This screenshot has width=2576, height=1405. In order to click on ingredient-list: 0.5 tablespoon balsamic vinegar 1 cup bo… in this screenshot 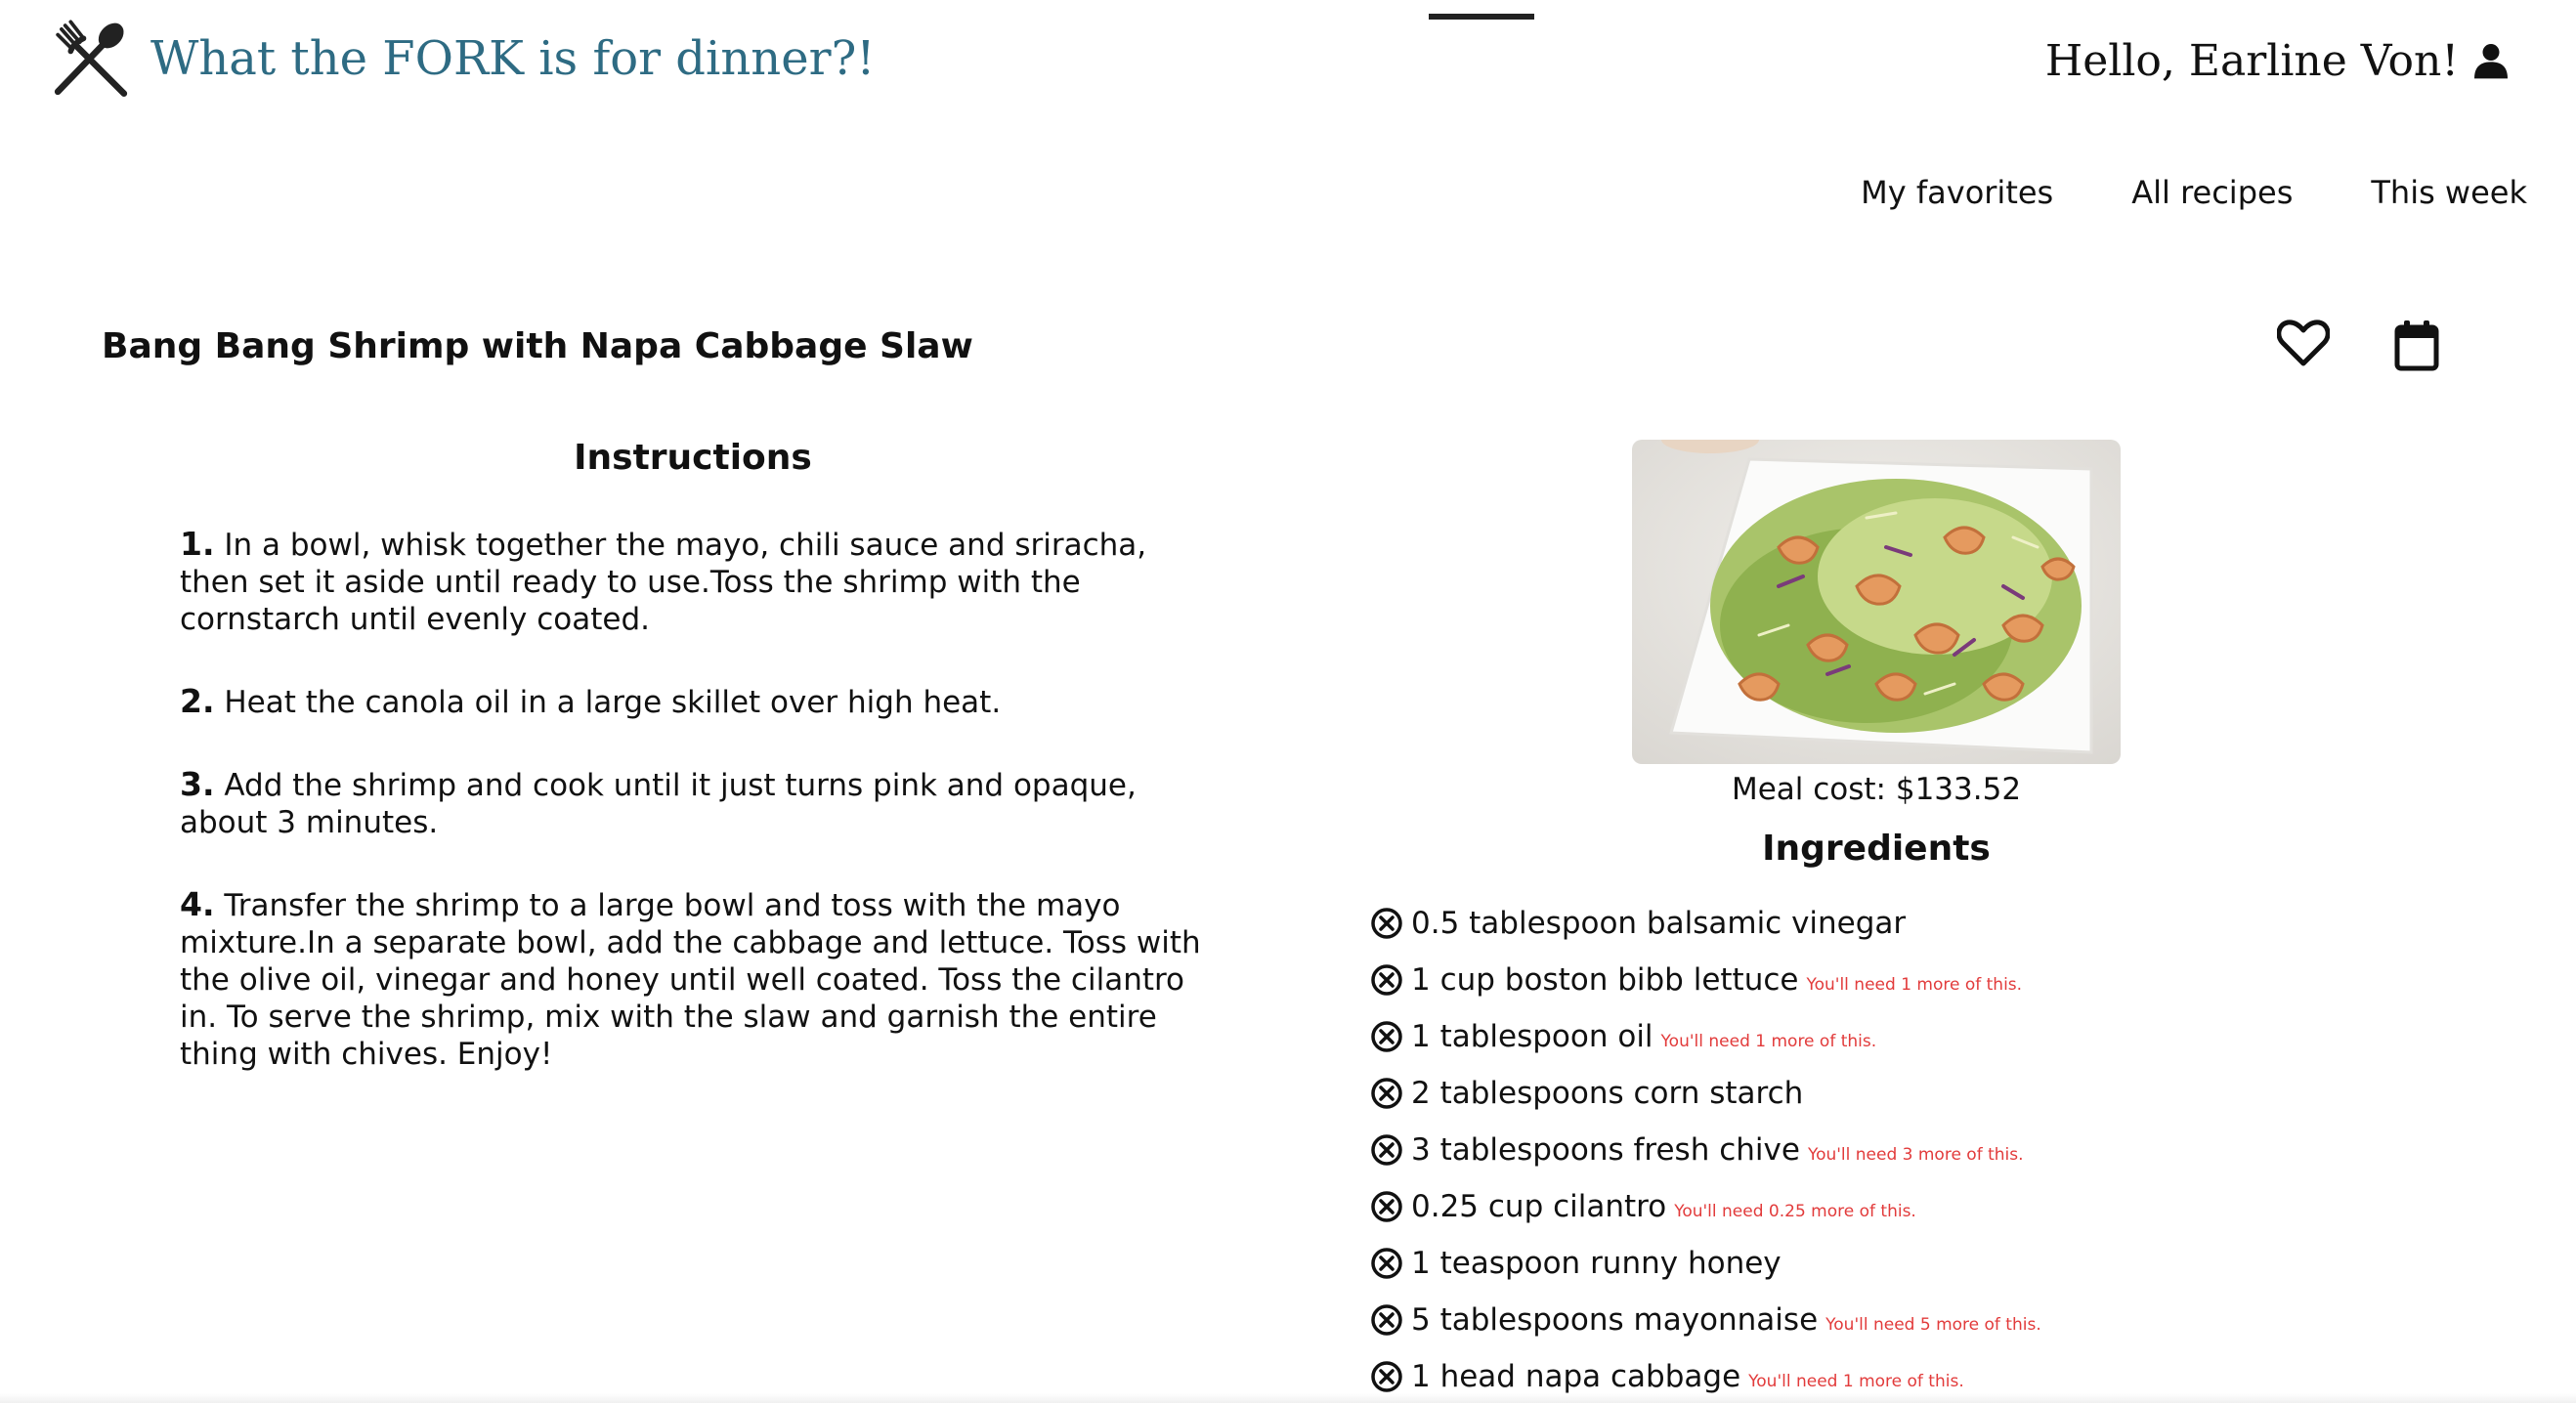, I will do `click(1705, 1150)`.